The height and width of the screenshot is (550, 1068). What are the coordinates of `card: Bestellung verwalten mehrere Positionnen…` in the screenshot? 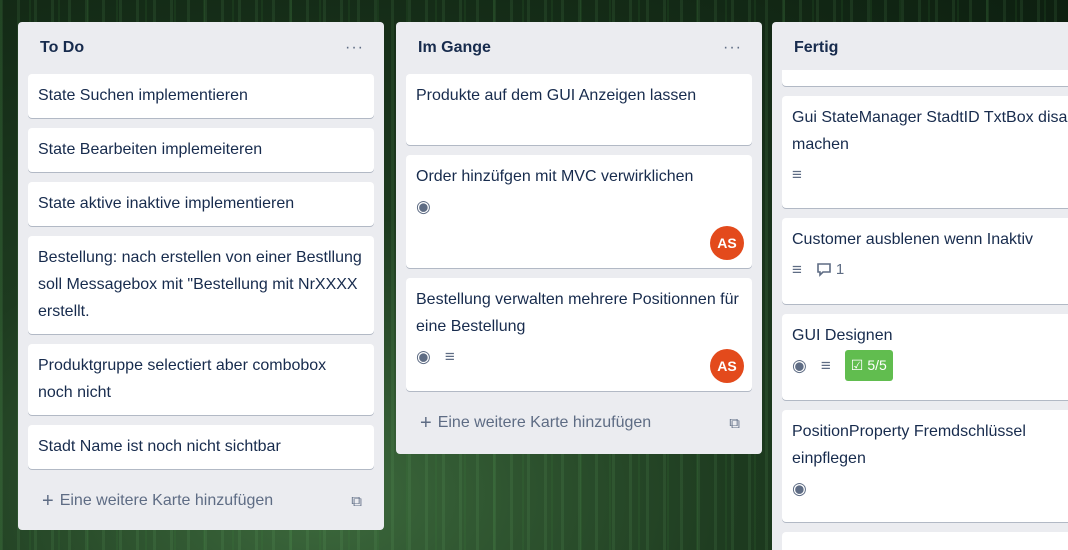 It's located at (579, 334).